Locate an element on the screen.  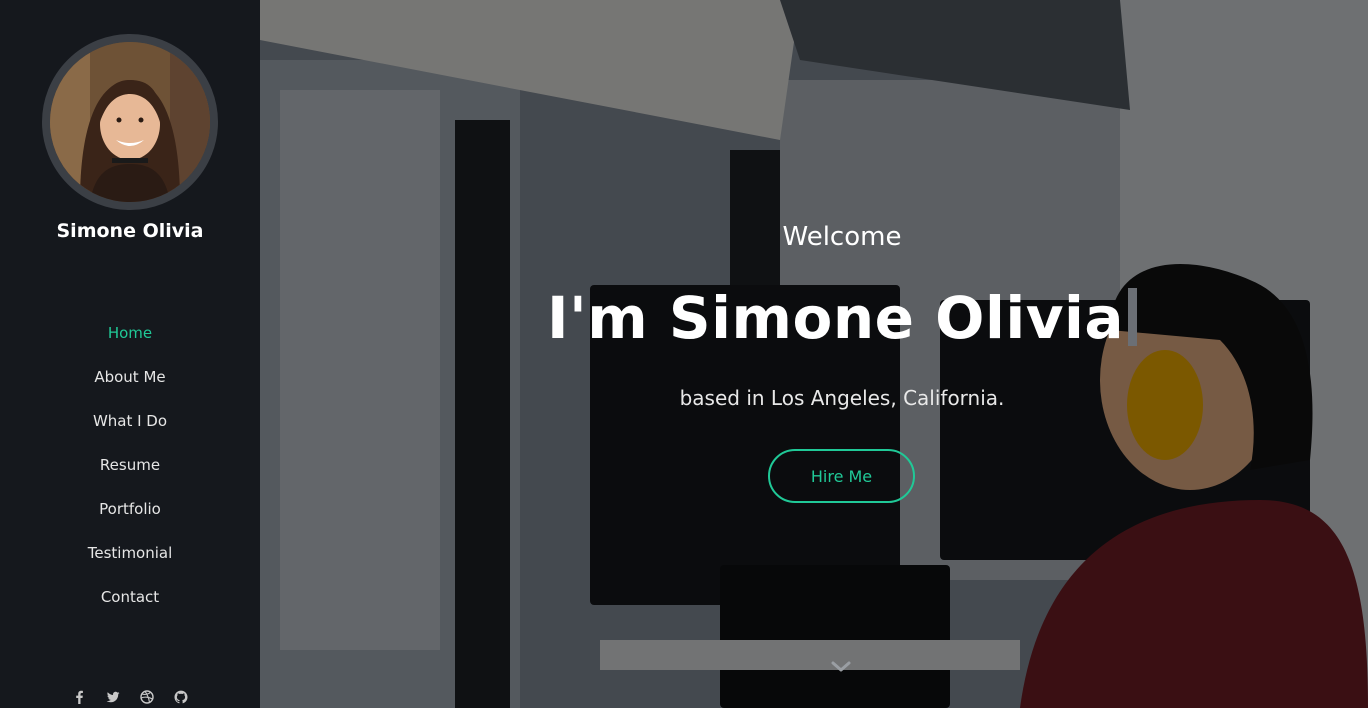
social-links is located at coordinates (130, 697).